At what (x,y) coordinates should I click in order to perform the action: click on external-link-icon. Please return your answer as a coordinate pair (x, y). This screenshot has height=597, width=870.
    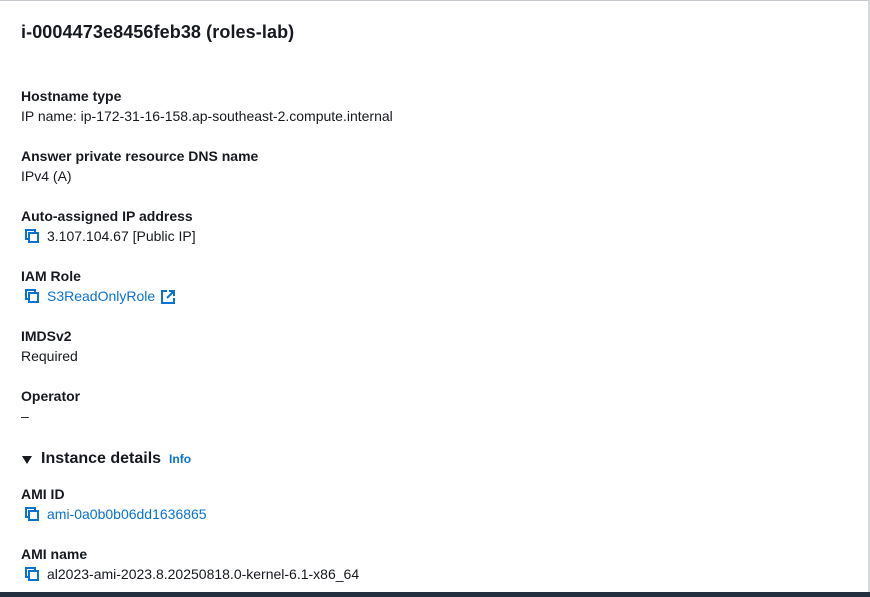
    Looking at the image, I should click on (168, 296).